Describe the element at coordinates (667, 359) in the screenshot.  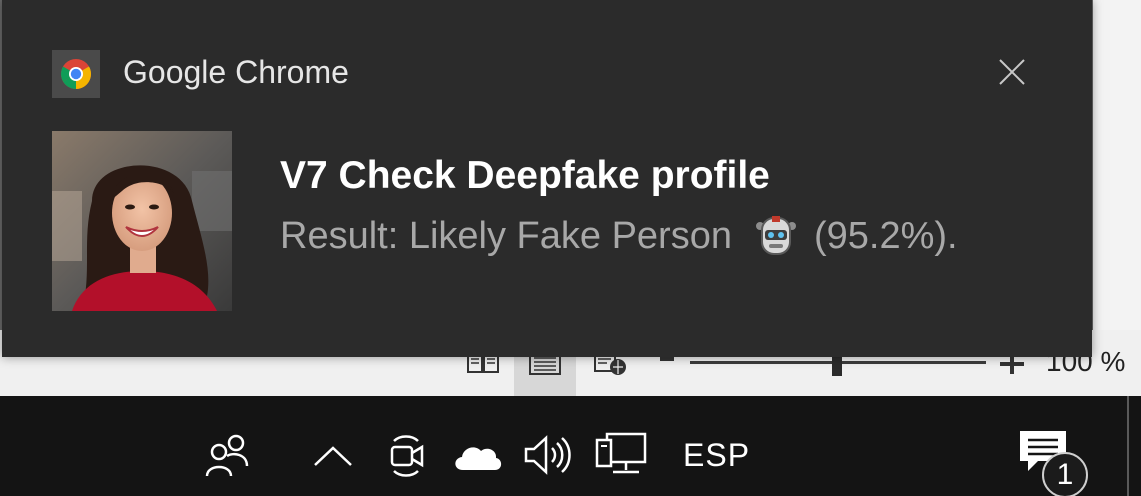
I see `zoom-out-button` at that location.